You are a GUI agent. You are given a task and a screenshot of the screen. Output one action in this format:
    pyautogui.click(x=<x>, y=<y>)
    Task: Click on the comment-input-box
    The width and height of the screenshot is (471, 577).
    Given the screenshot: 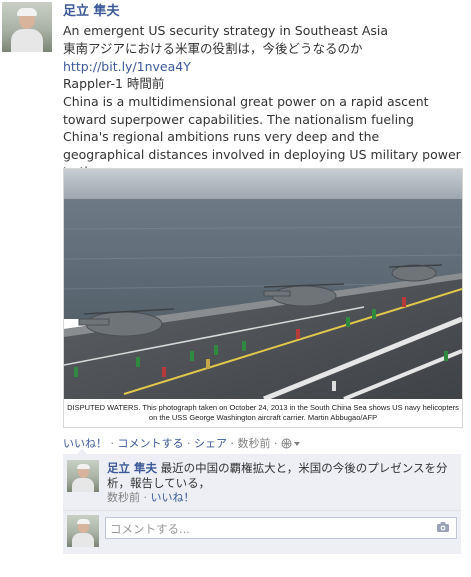 What is the action you would take?
    pyautogui.click(x=281, y=528)
    